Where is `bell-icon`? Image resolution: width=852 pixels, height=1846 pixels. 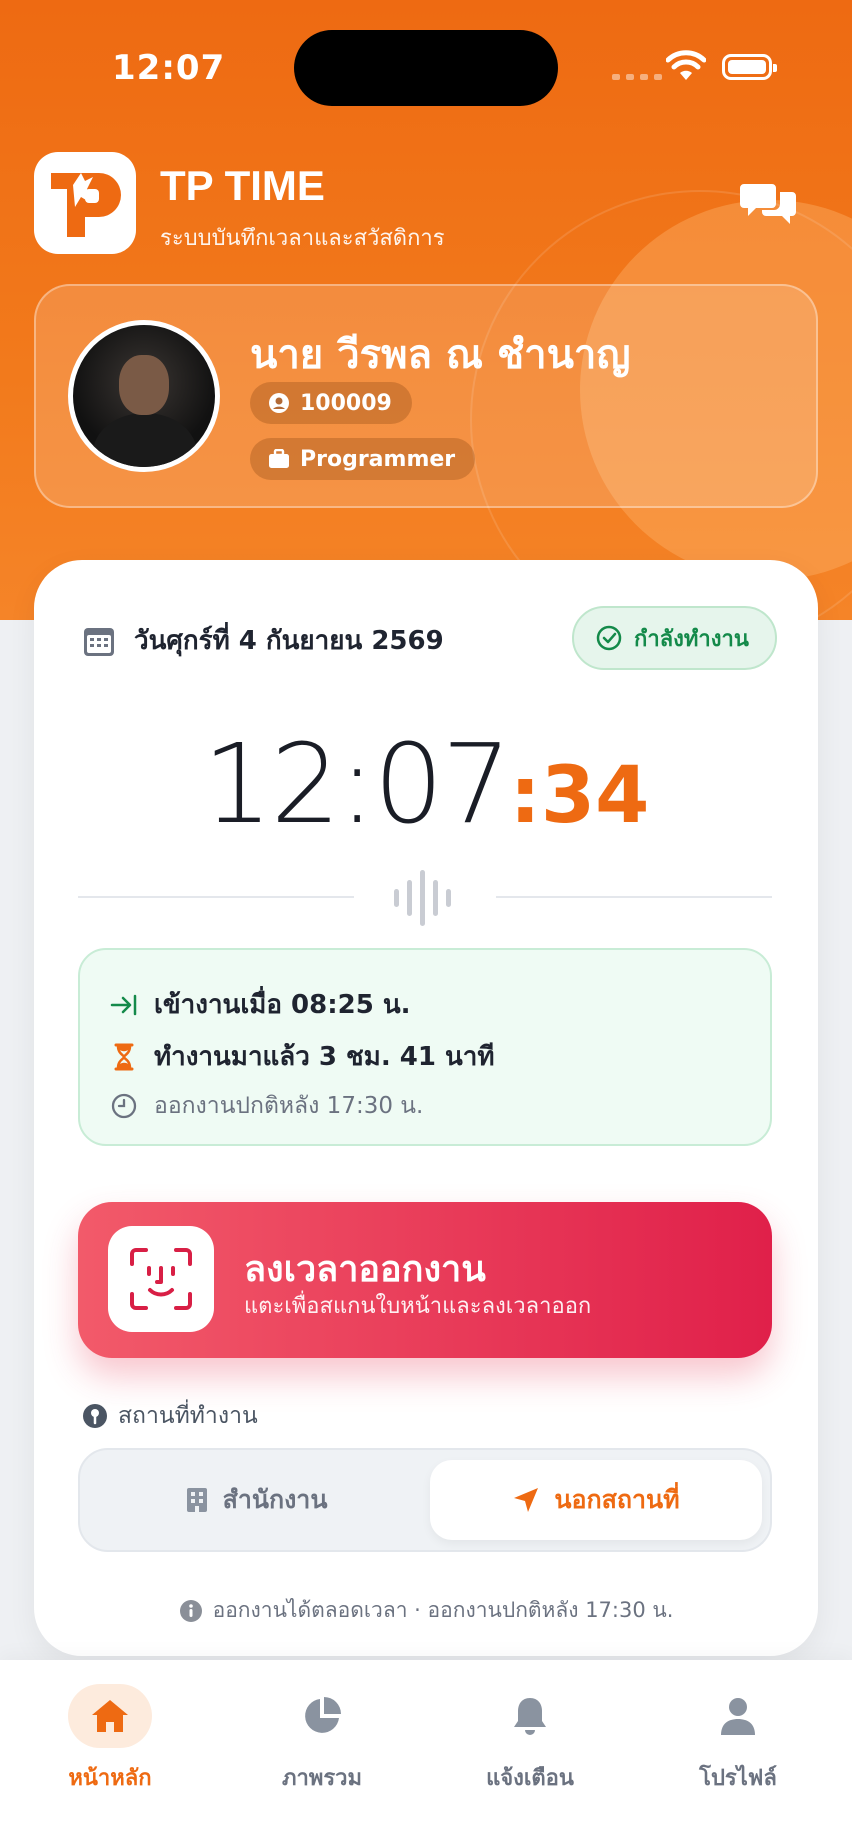 bell-icon is located at coordinates (530, 1716).